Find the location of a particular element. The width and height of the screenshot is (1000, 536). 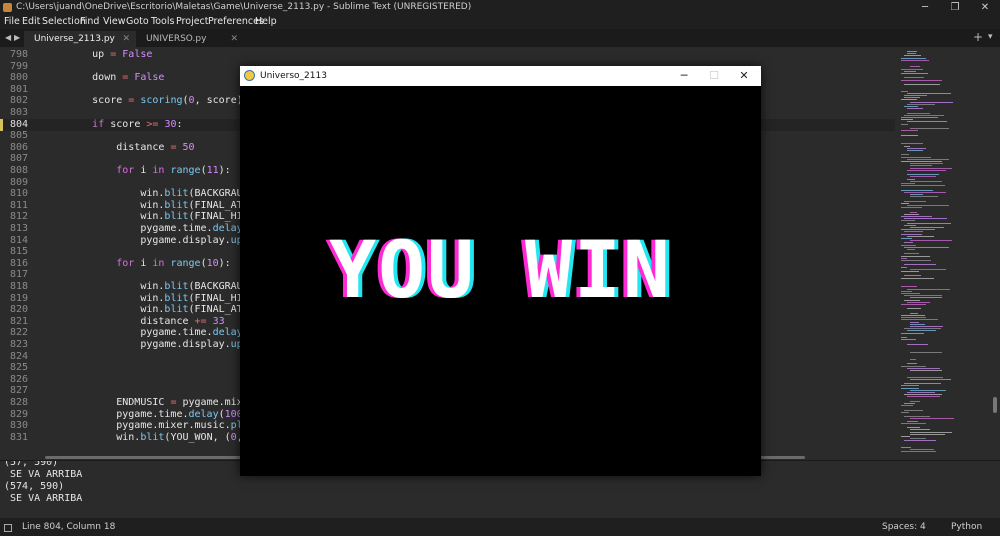

game-window-title-bar: Universo_2113 ─ ☐ ✕ is located at coordinates (500, 76).